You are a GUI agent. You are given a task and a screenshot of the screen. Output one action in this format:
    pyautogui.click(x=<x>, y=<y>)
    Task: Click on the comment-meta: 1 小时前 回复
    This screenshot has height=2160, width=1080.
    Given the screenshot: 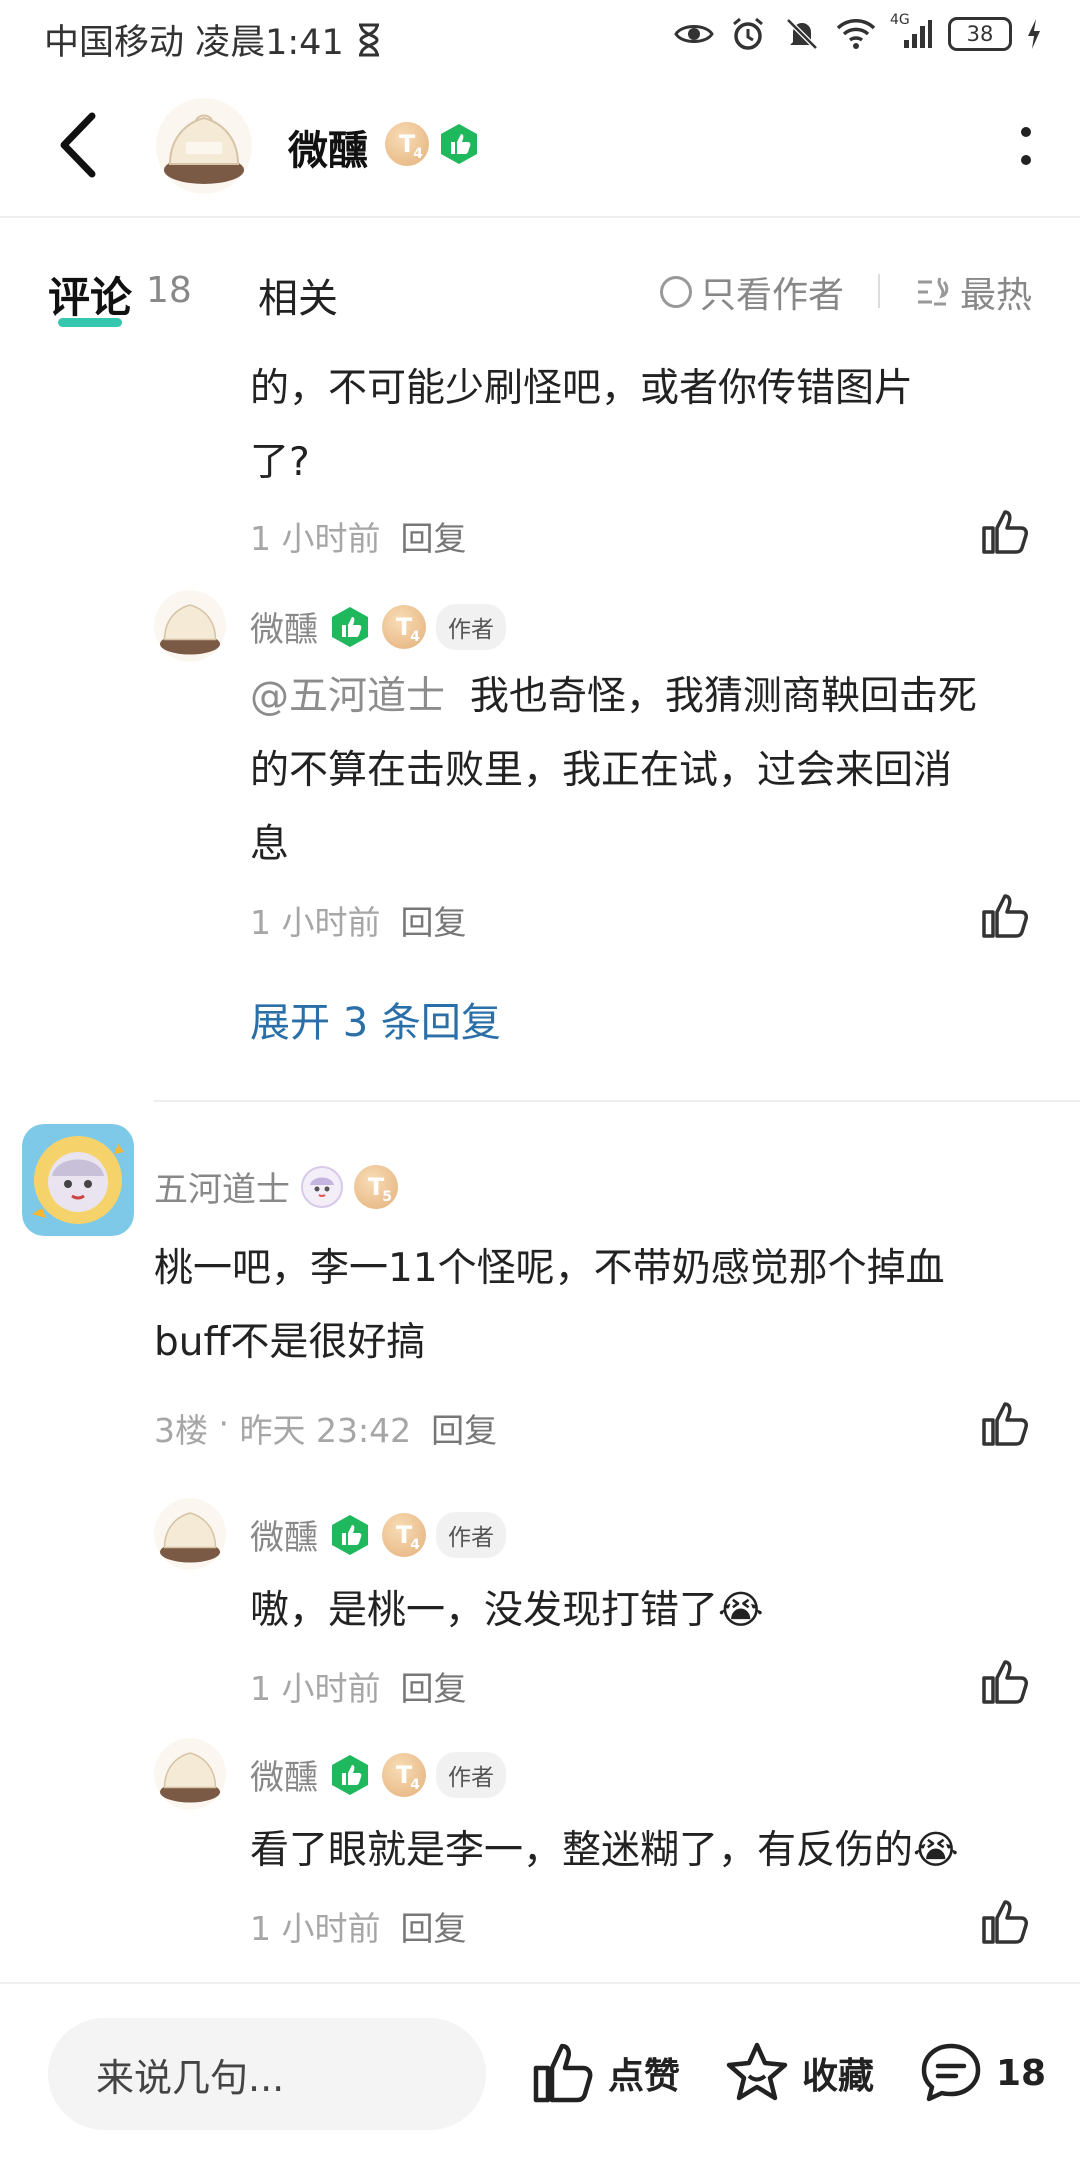 What is the action you would take?
    pyautogui.click(x=358, y=536)
    